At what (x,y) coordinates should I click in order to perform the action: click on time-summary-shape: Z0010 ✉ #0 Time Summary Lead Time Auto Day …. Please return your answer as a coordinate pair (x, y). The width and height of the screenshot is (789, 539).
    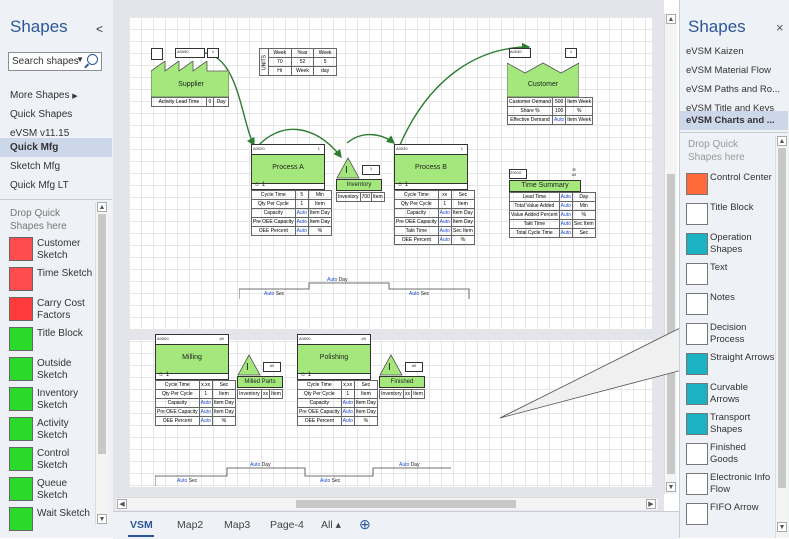
    Looking at the image, I should click on (552, 217).